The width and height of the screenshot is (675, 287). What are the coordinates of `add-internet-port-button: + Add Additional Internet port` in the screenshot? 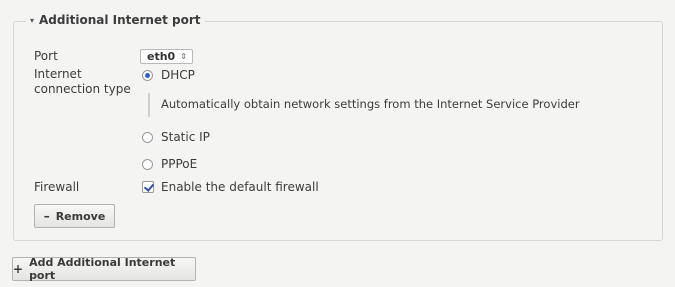 It's located at (104, 269).